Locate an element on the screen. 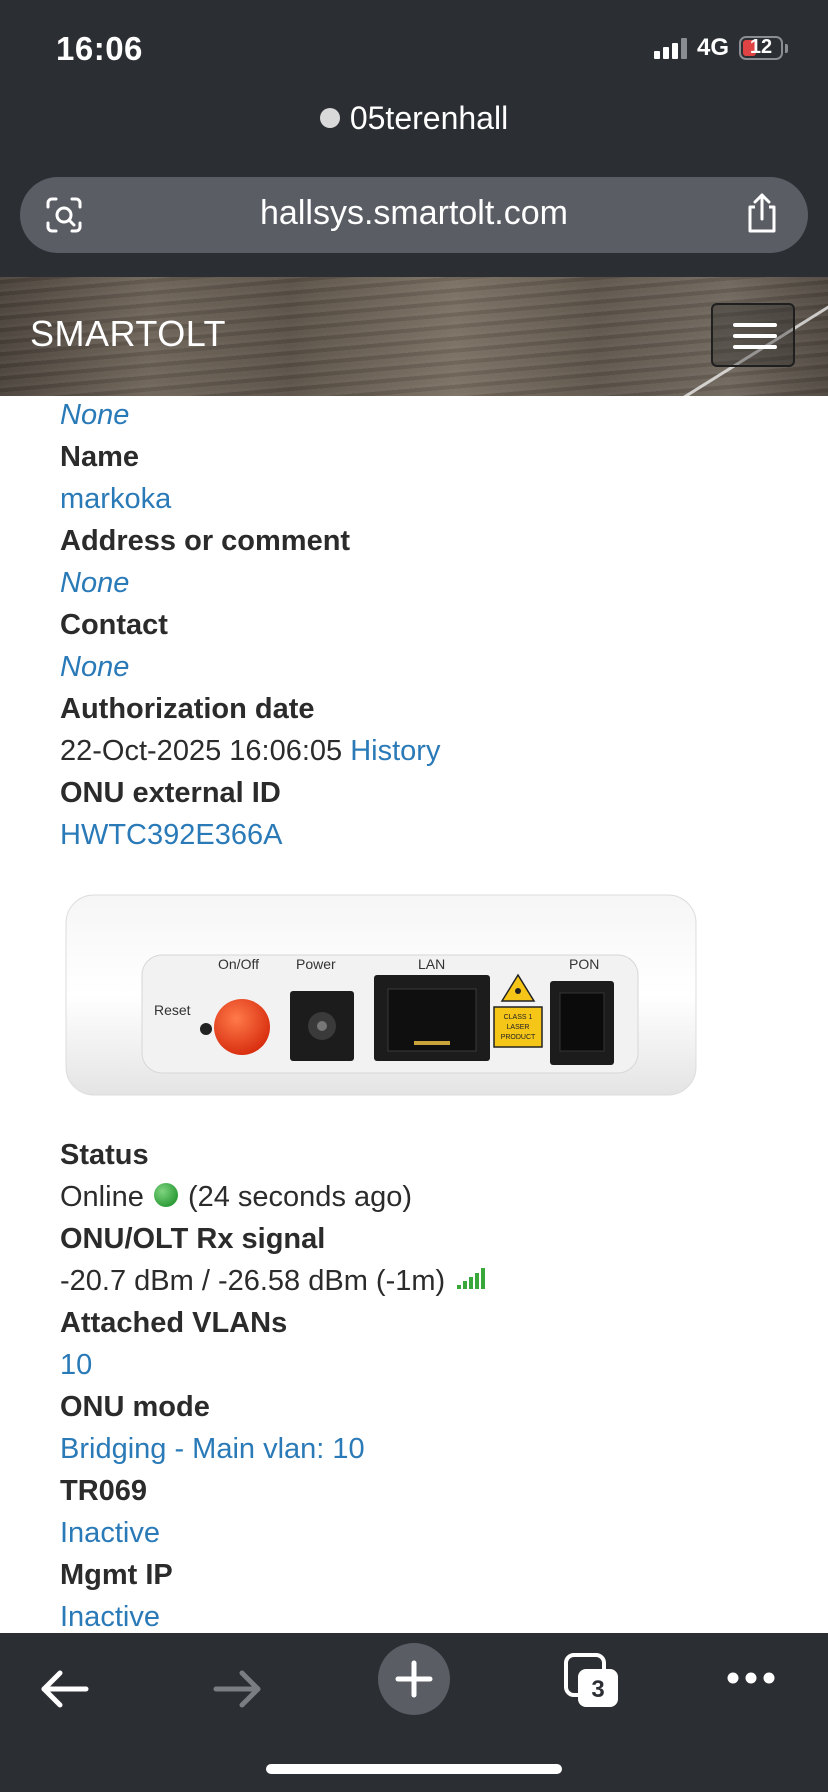 This screenshot has width=828, height=1792. address-bar: hallsys.smartolt.com is located at coordinates (414, 215).